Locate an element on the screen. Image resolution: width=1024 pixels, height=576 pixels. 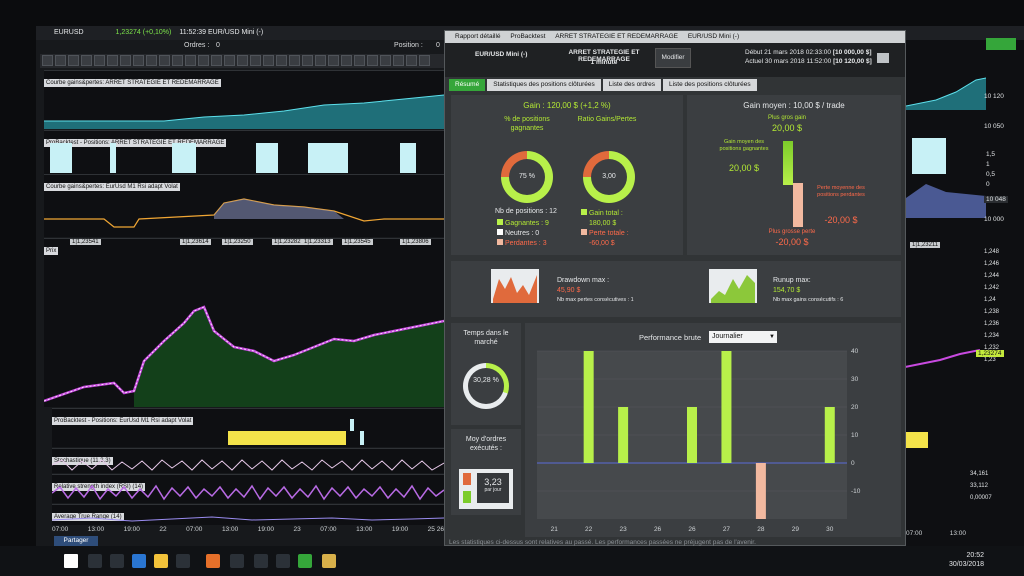
x-tick-label: 23 is located at coordinates (623, 529).